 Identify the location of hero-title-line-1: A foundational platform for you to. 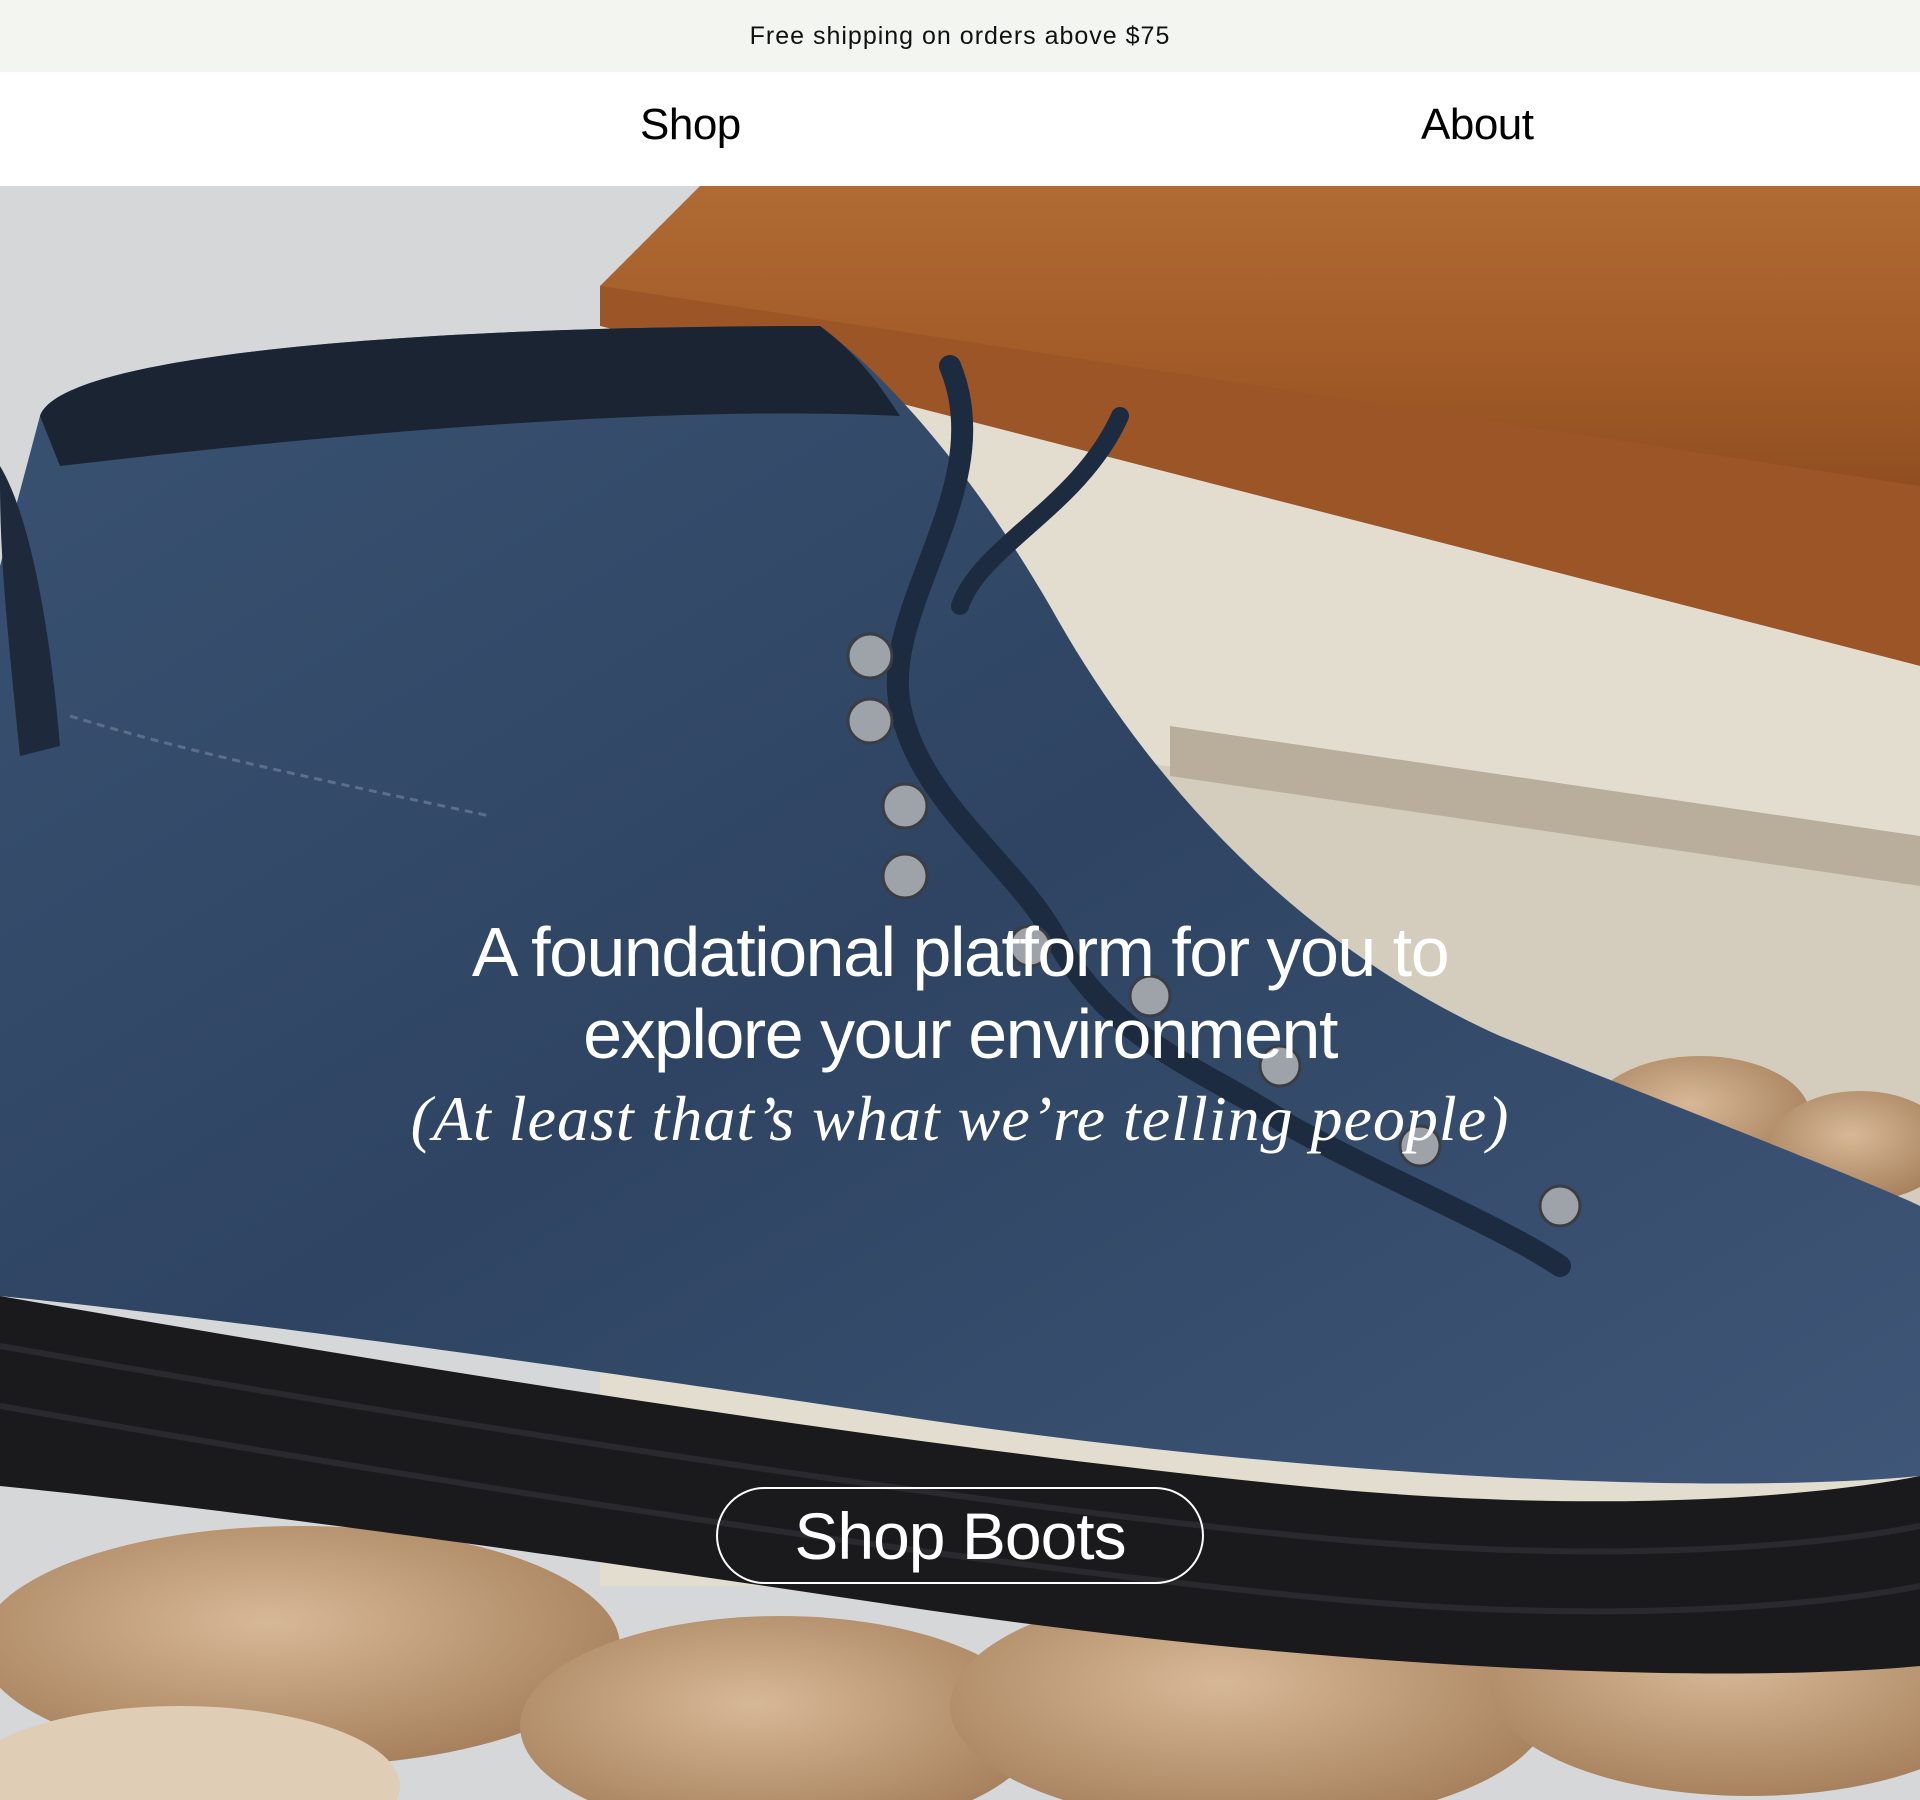
(960, 952).